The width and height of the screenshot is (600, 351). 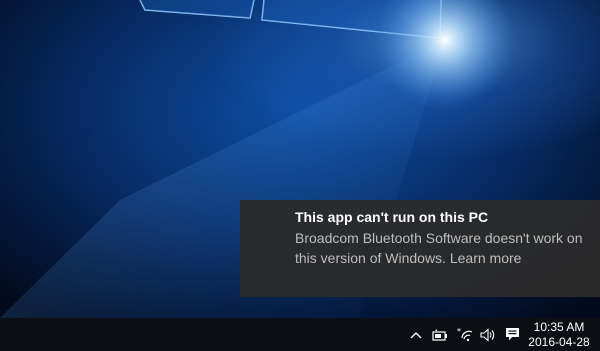 I want to click on wifi-icon: *, so click(x=465, y=334).